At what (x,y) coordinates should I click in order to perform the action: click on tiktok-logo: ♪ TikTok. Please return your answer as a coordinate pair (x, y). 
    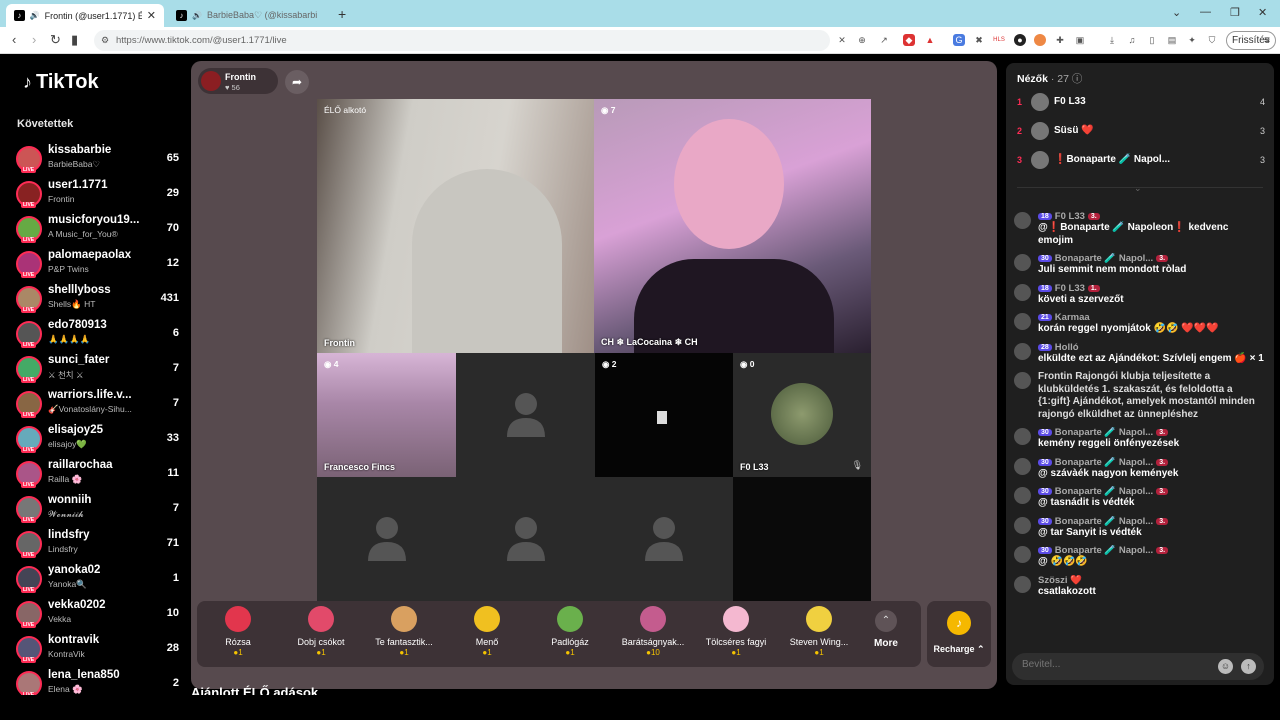
    Looking at the image, I should click on (61, 82).